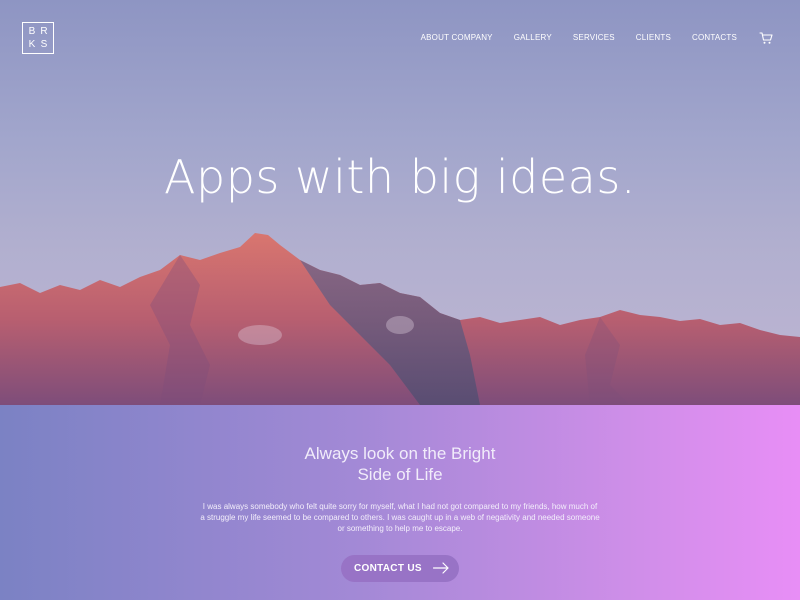  What do you see at coordinates (388, 568) in the screenshot?
I see `contact-us-label: CONTACT US` at bounding box center [388, 568].